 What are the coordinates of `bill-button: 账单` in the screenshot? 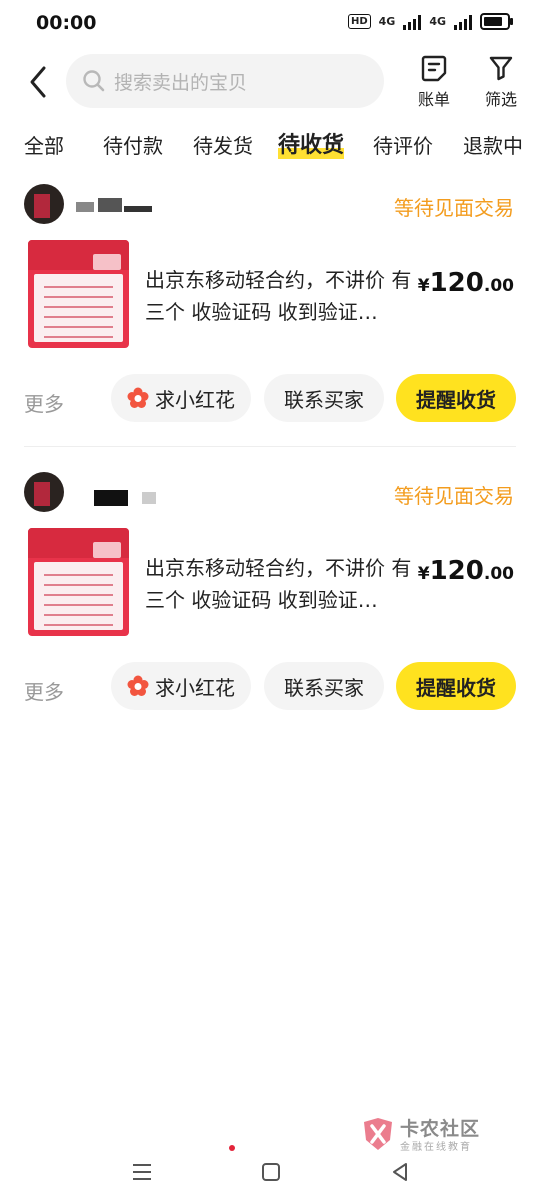 It's located at (434, 82).